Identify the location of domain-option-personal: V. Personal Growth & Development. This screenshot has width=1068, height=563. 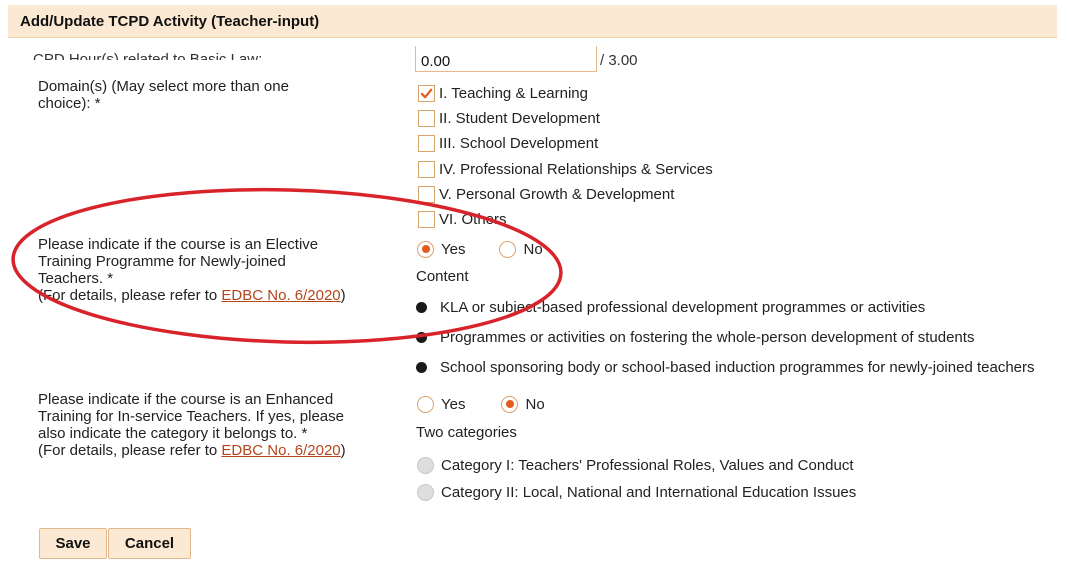
(546, 194).